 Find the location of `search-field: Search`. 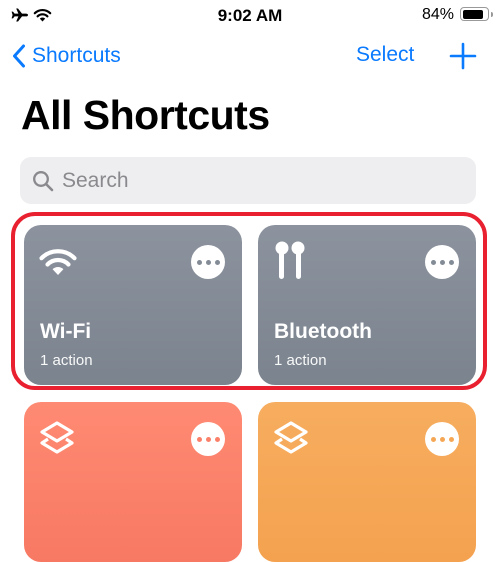

search-field: Search is located at coordinates (248, 180).